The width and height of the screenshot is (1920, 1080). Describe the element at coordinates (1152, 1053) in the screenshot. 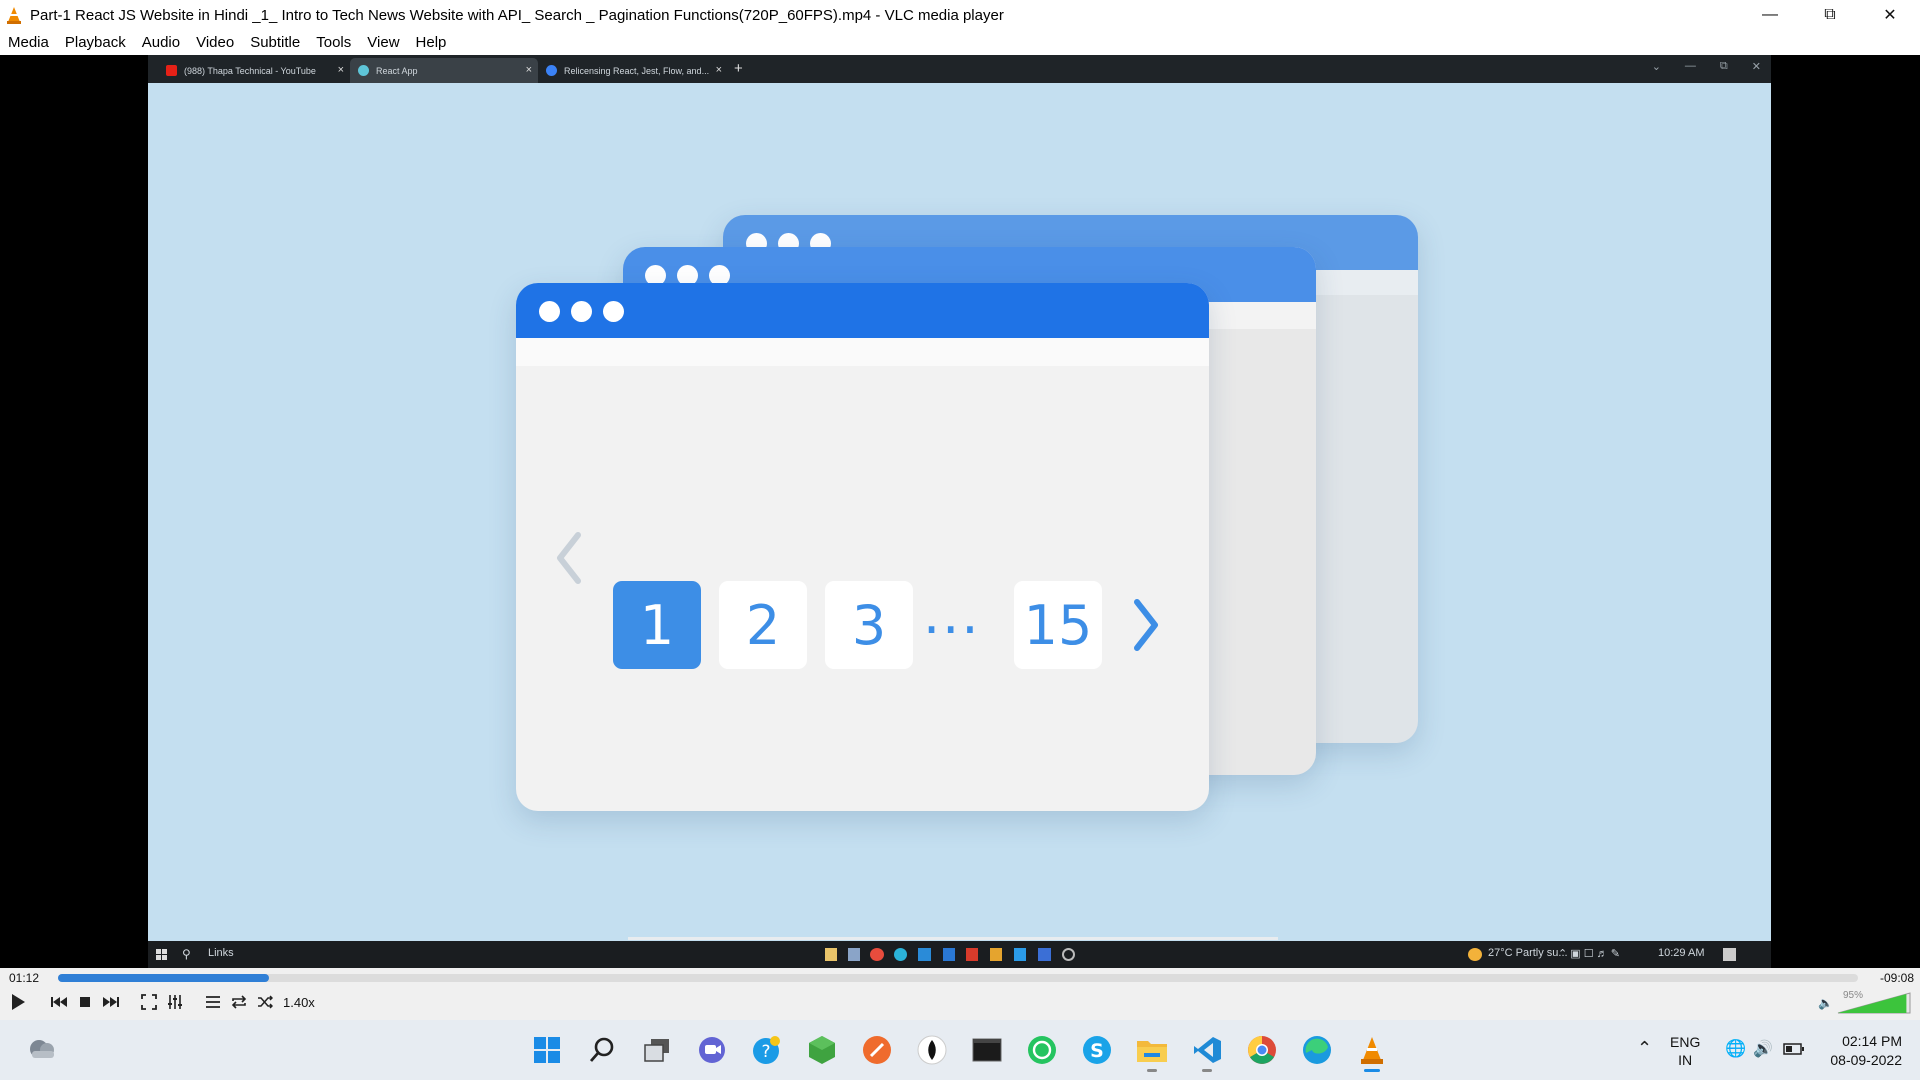

I see `file-explorer-app` at that location.